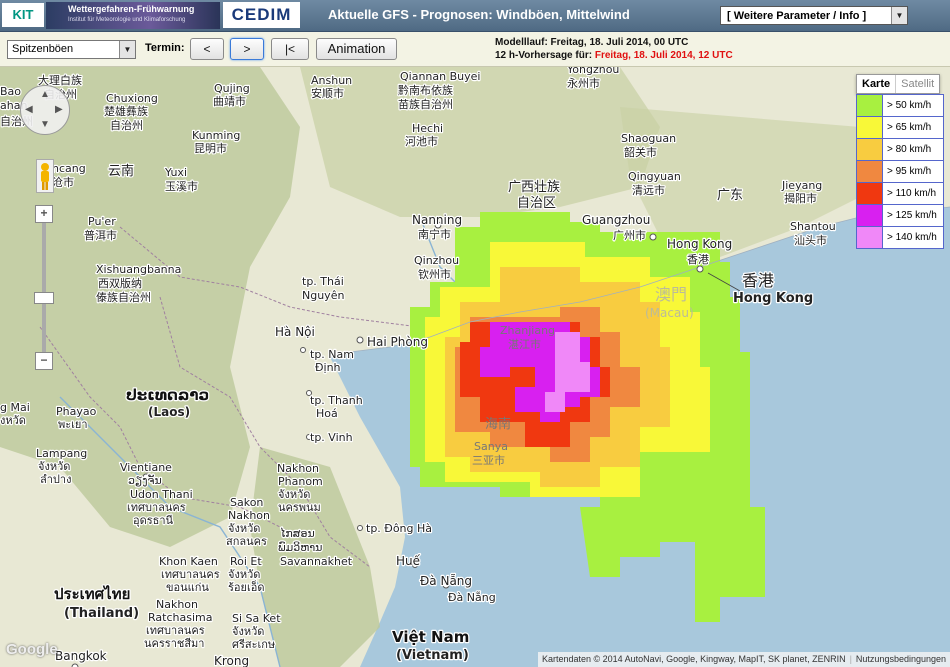 The height and width of the screenshot is (667, 950). I want to click on zoom-slider-thumb, so click(44, 298).